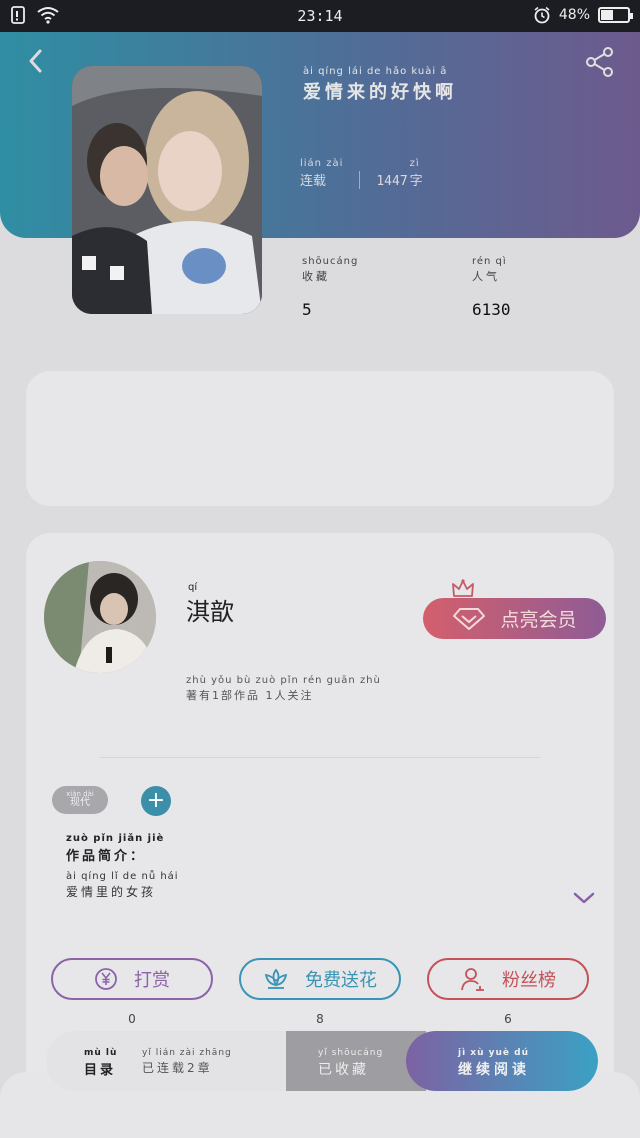  I want to click on fan-ranking-button: 粉丝榜, so click(508, 979).